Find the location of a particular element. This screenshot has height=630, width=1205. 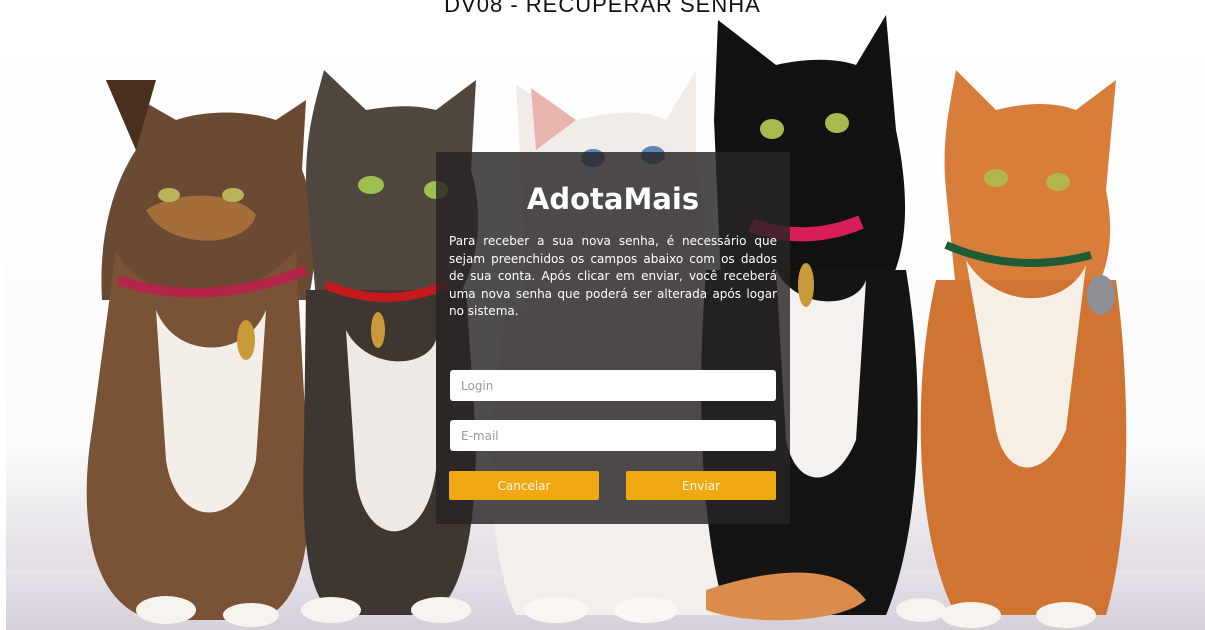

cancel-button: Cancelar is located at coordinates (524, 485).